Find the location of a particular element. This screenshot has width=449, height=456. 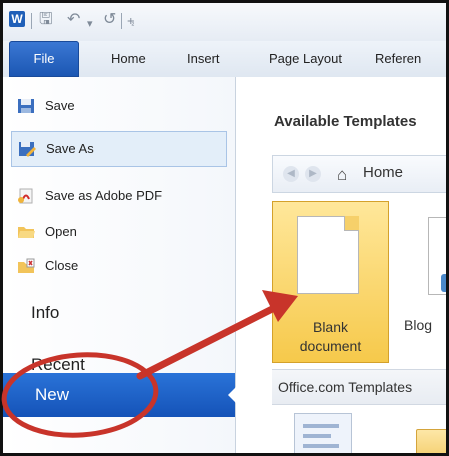

pdf-icon is located at coordinates (25, 196).